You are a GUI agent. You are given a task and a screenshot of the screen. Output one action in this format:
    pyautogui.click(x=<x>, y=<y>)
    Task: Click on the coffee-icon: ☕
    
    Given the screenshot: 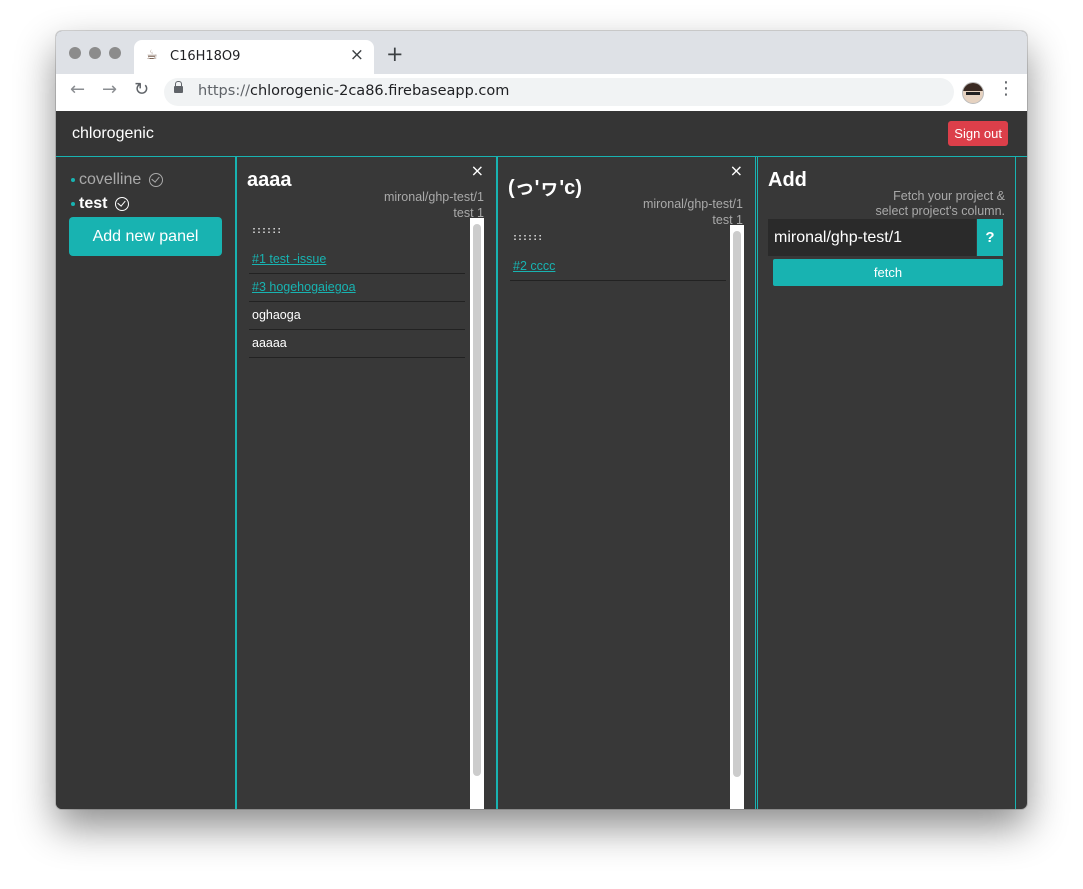 What is the action you would take?
    pyautogui.click(x=152, y=55)
    